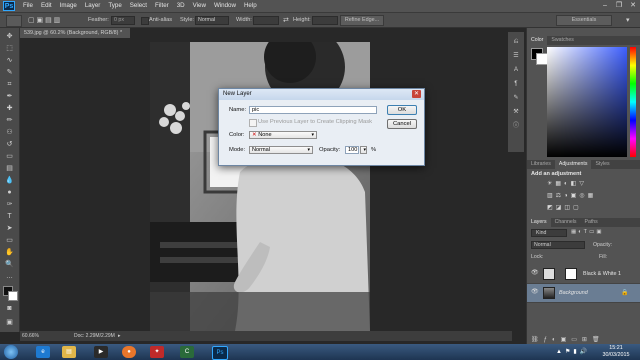  I want to click on tab-swatches: Swatches, so click(562, 40).